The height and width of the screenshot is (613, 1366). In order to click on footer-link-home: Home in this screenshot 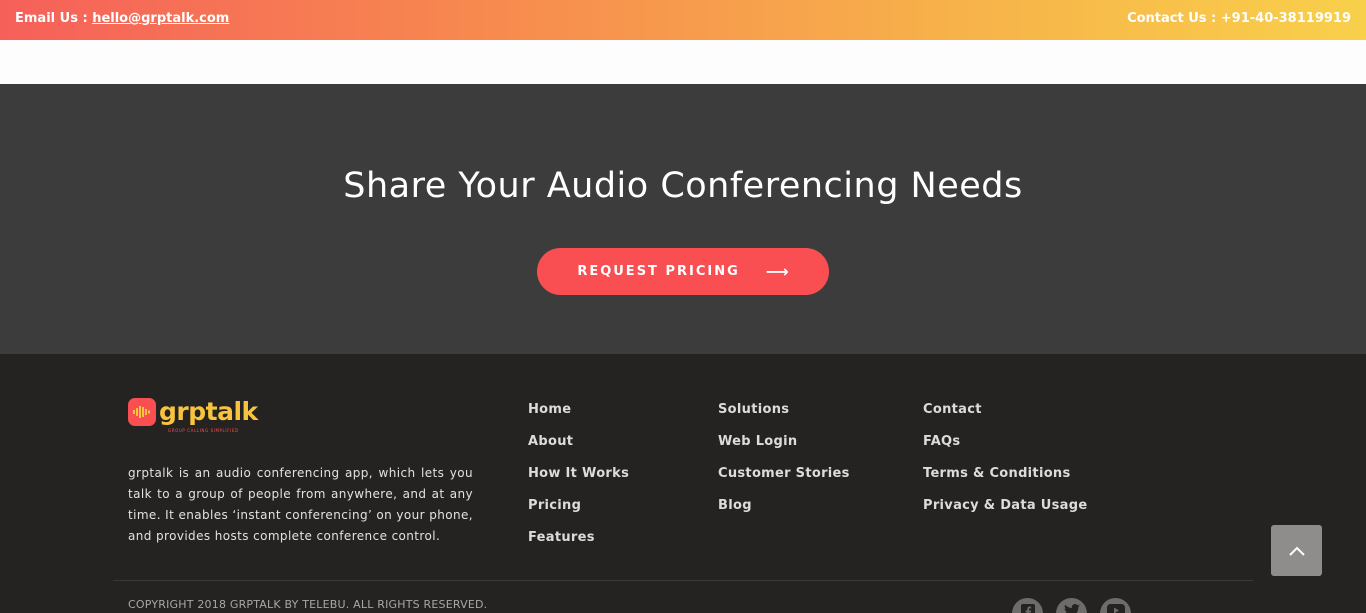, I will do `click(578, 416)`.